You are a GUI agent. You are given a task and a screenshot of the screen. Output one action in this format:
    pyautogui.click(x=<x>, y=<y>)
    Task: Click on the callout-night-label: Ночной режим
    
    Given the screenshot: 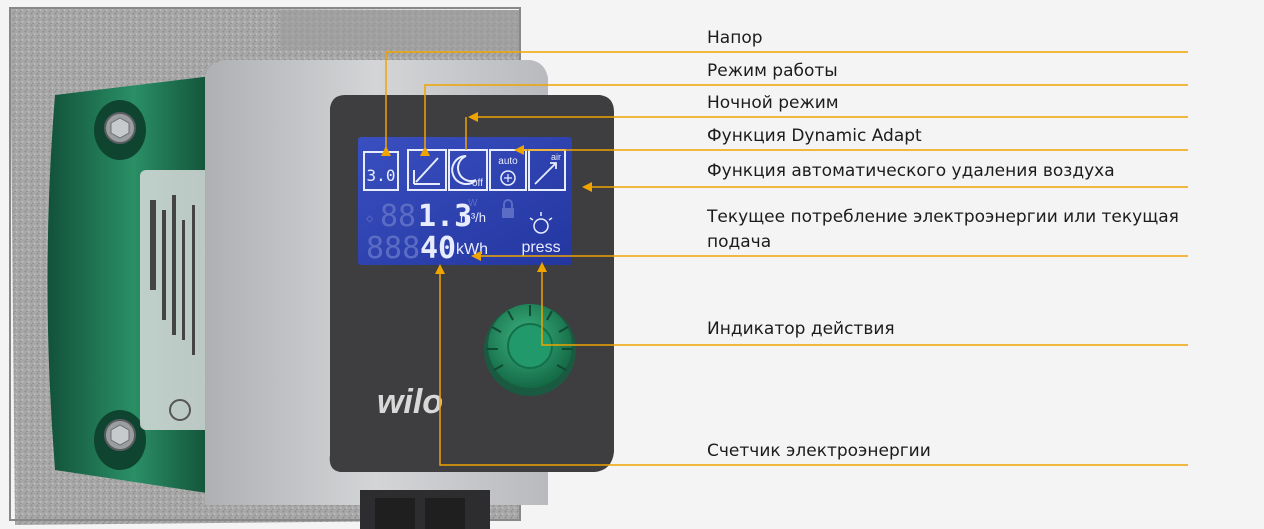 What is the action you would take?
    pyautogui.click(x=773, y=103)
    